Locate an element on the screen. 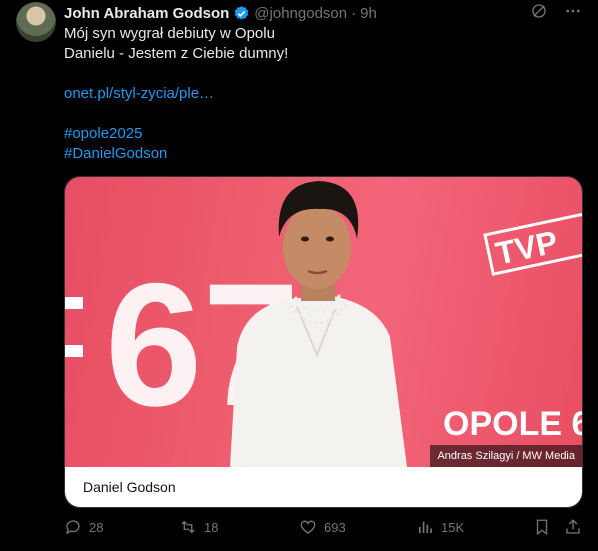 The image size is (598, 551). share-button is located at coordinates (576, 527).